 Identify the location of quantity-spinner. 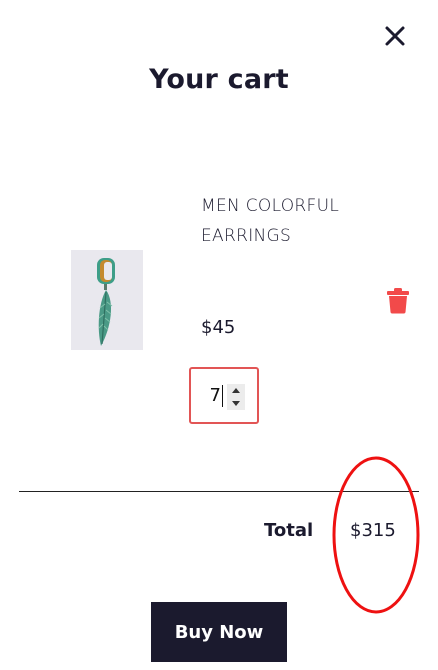
(236, 397).